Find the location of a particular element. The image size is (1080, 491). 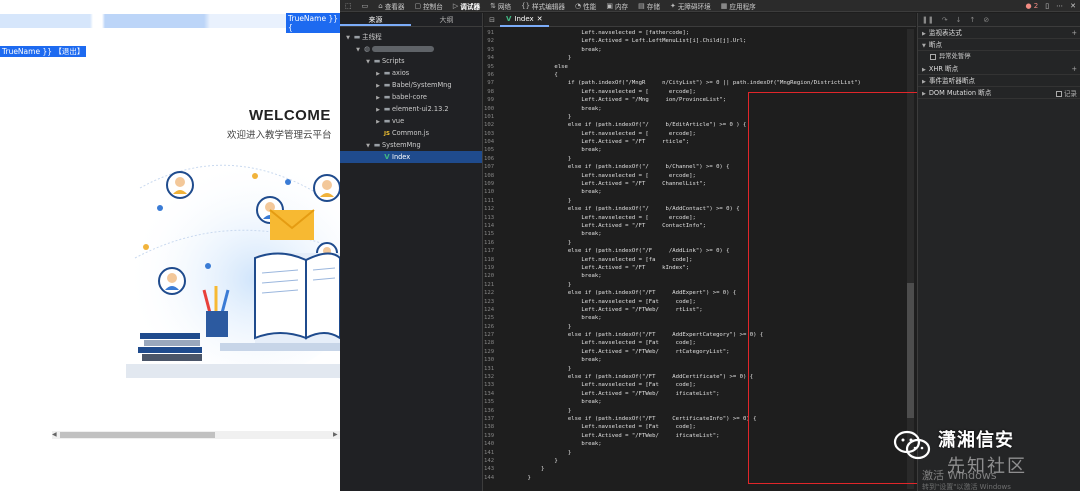

line-number: 128 is located at coordinates (492, 343).